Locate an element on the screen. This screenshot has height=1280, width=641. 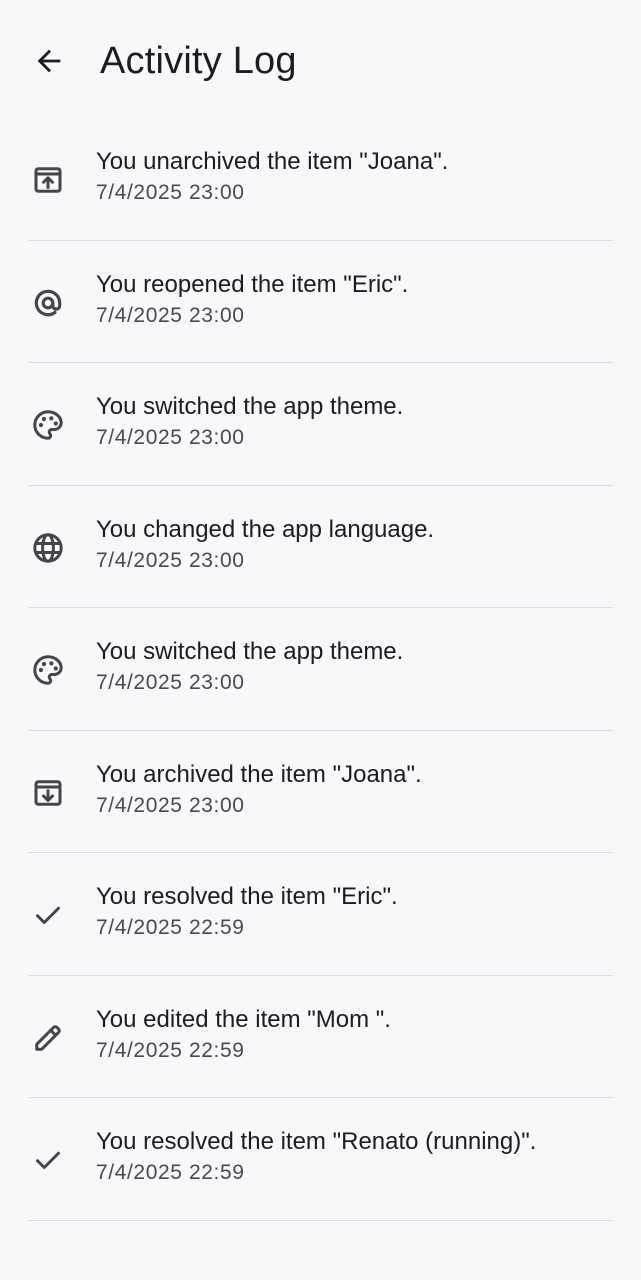
divider is located at coordinates (320, 1220).